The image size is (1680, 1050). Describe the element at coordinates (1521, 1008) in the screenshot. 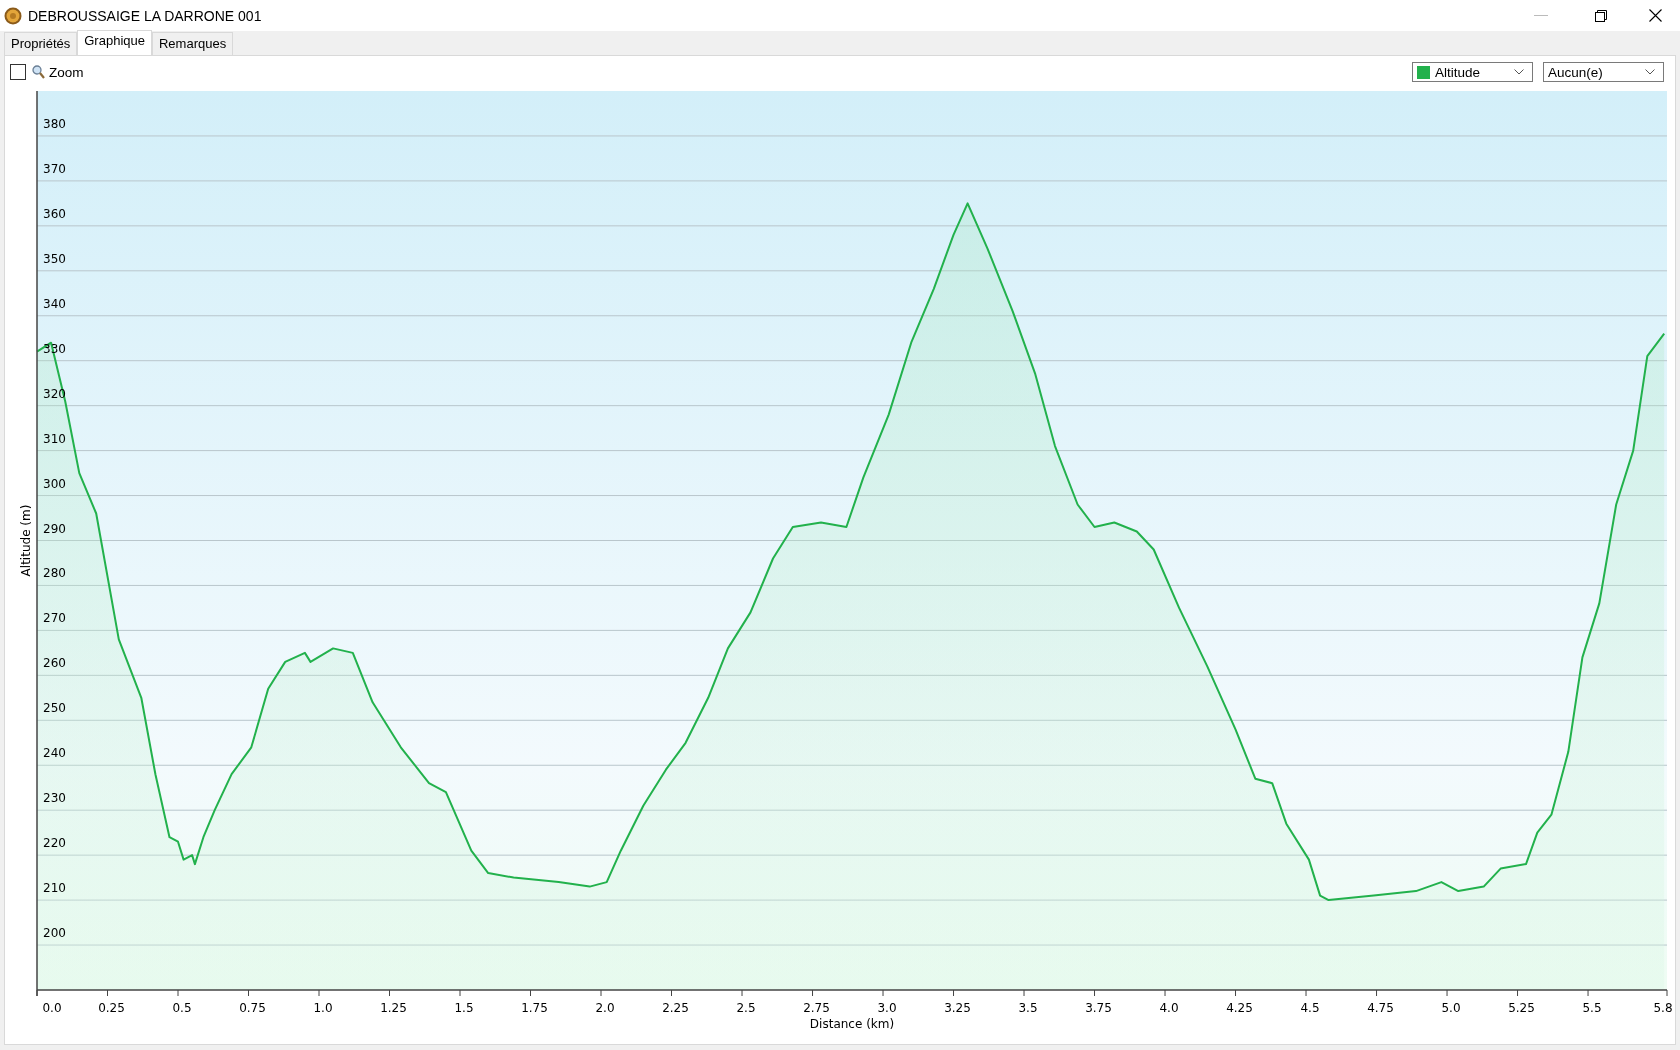

I see `x-tick-label: 5.25` at that location.